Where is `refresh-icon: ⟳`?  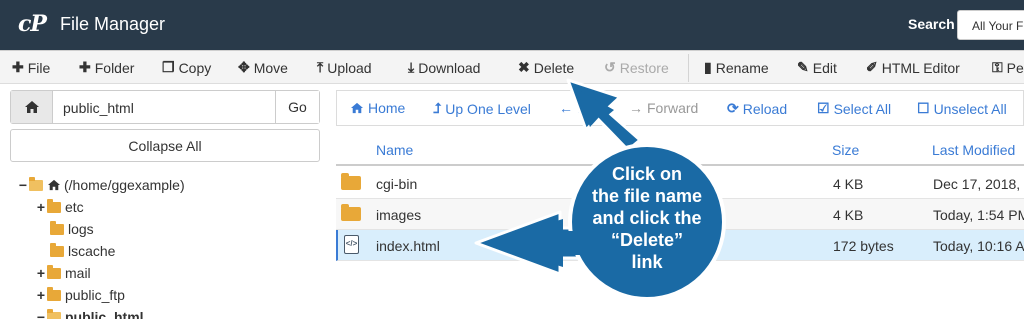 refresh-icon: ⟳ is located at coordinates (733, 108).